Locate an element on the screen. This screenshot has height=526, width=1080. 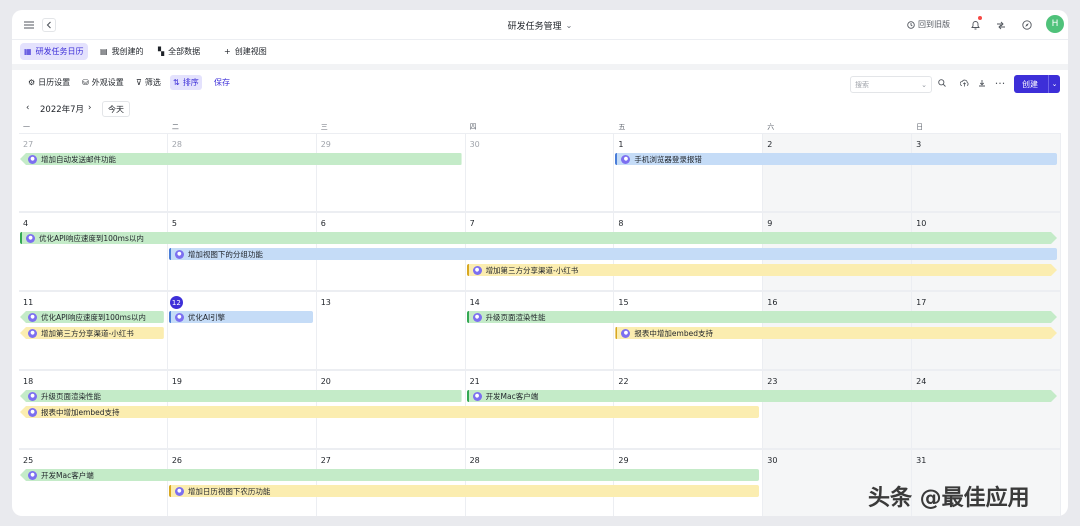
calendar-event: ● 增加日历视图下农历功能 is located at coordinates (464, 491).